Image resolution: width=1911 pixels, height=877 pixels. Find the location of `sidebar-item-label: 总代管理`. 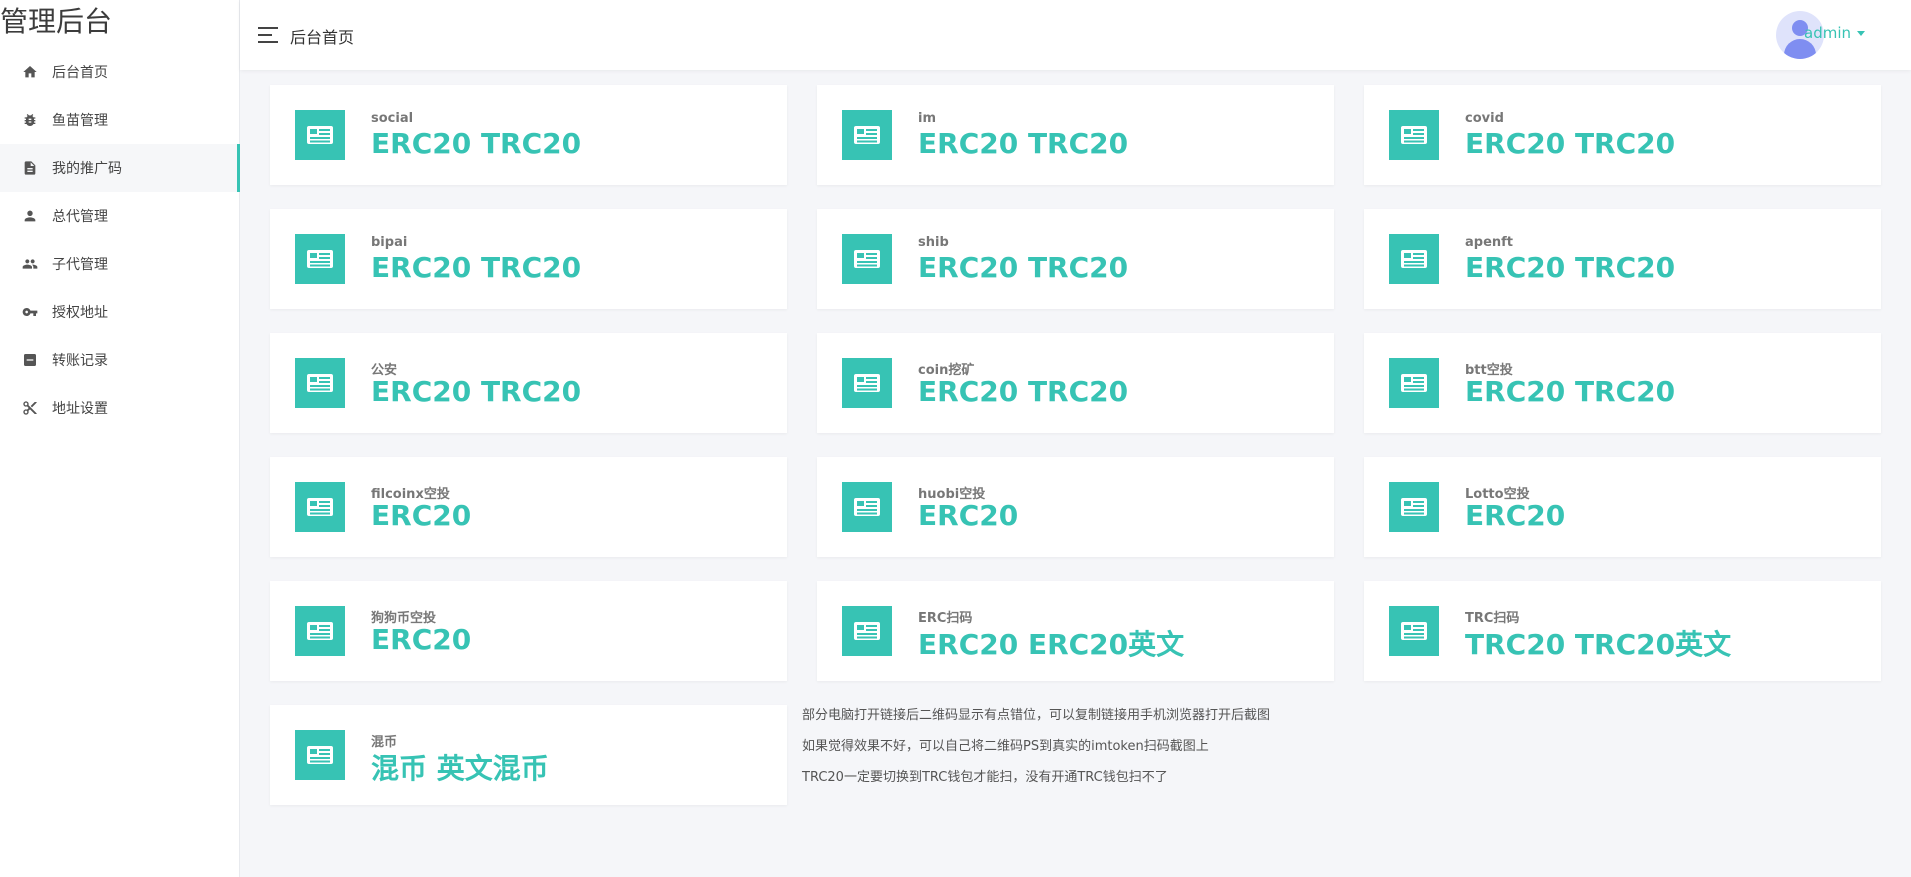

sidebar-item-label: 总代管理 is located at coordinates (80, 217).